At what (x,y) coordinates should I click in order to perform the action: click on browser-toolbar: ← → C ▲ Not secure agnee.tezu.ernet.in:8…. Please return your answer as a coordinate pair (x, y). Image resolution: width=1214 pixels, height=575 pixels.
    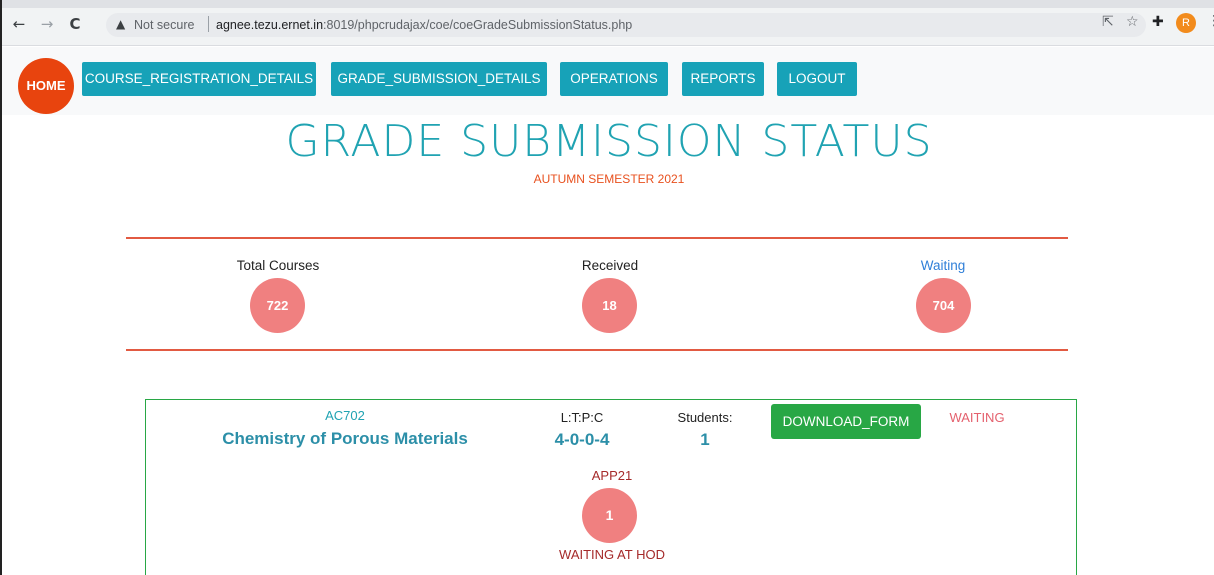
    Looking at the image, I should click on (608, 23).